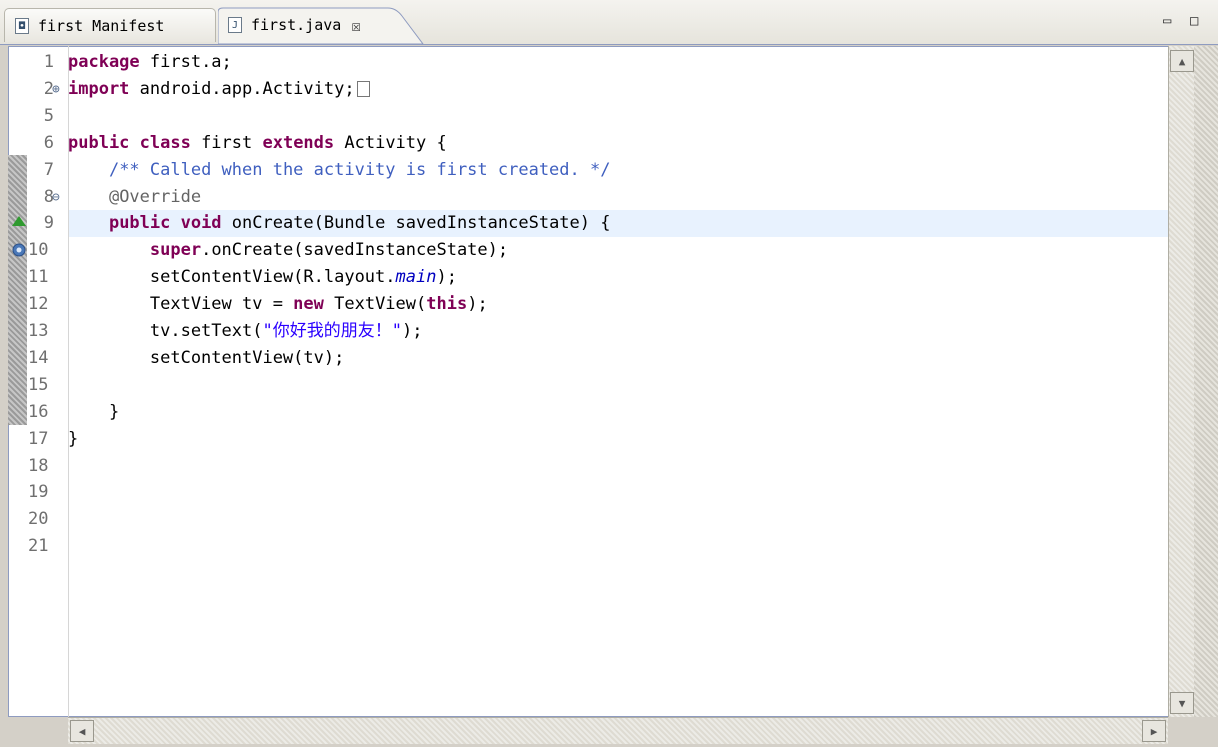 This screenshot has width=1218, height=747. What do you see at coordinates (580, 304) in the screenshot?
I see `code-line: 12 TextView tv = new TextView(this);` at bounding box center [580, 304].